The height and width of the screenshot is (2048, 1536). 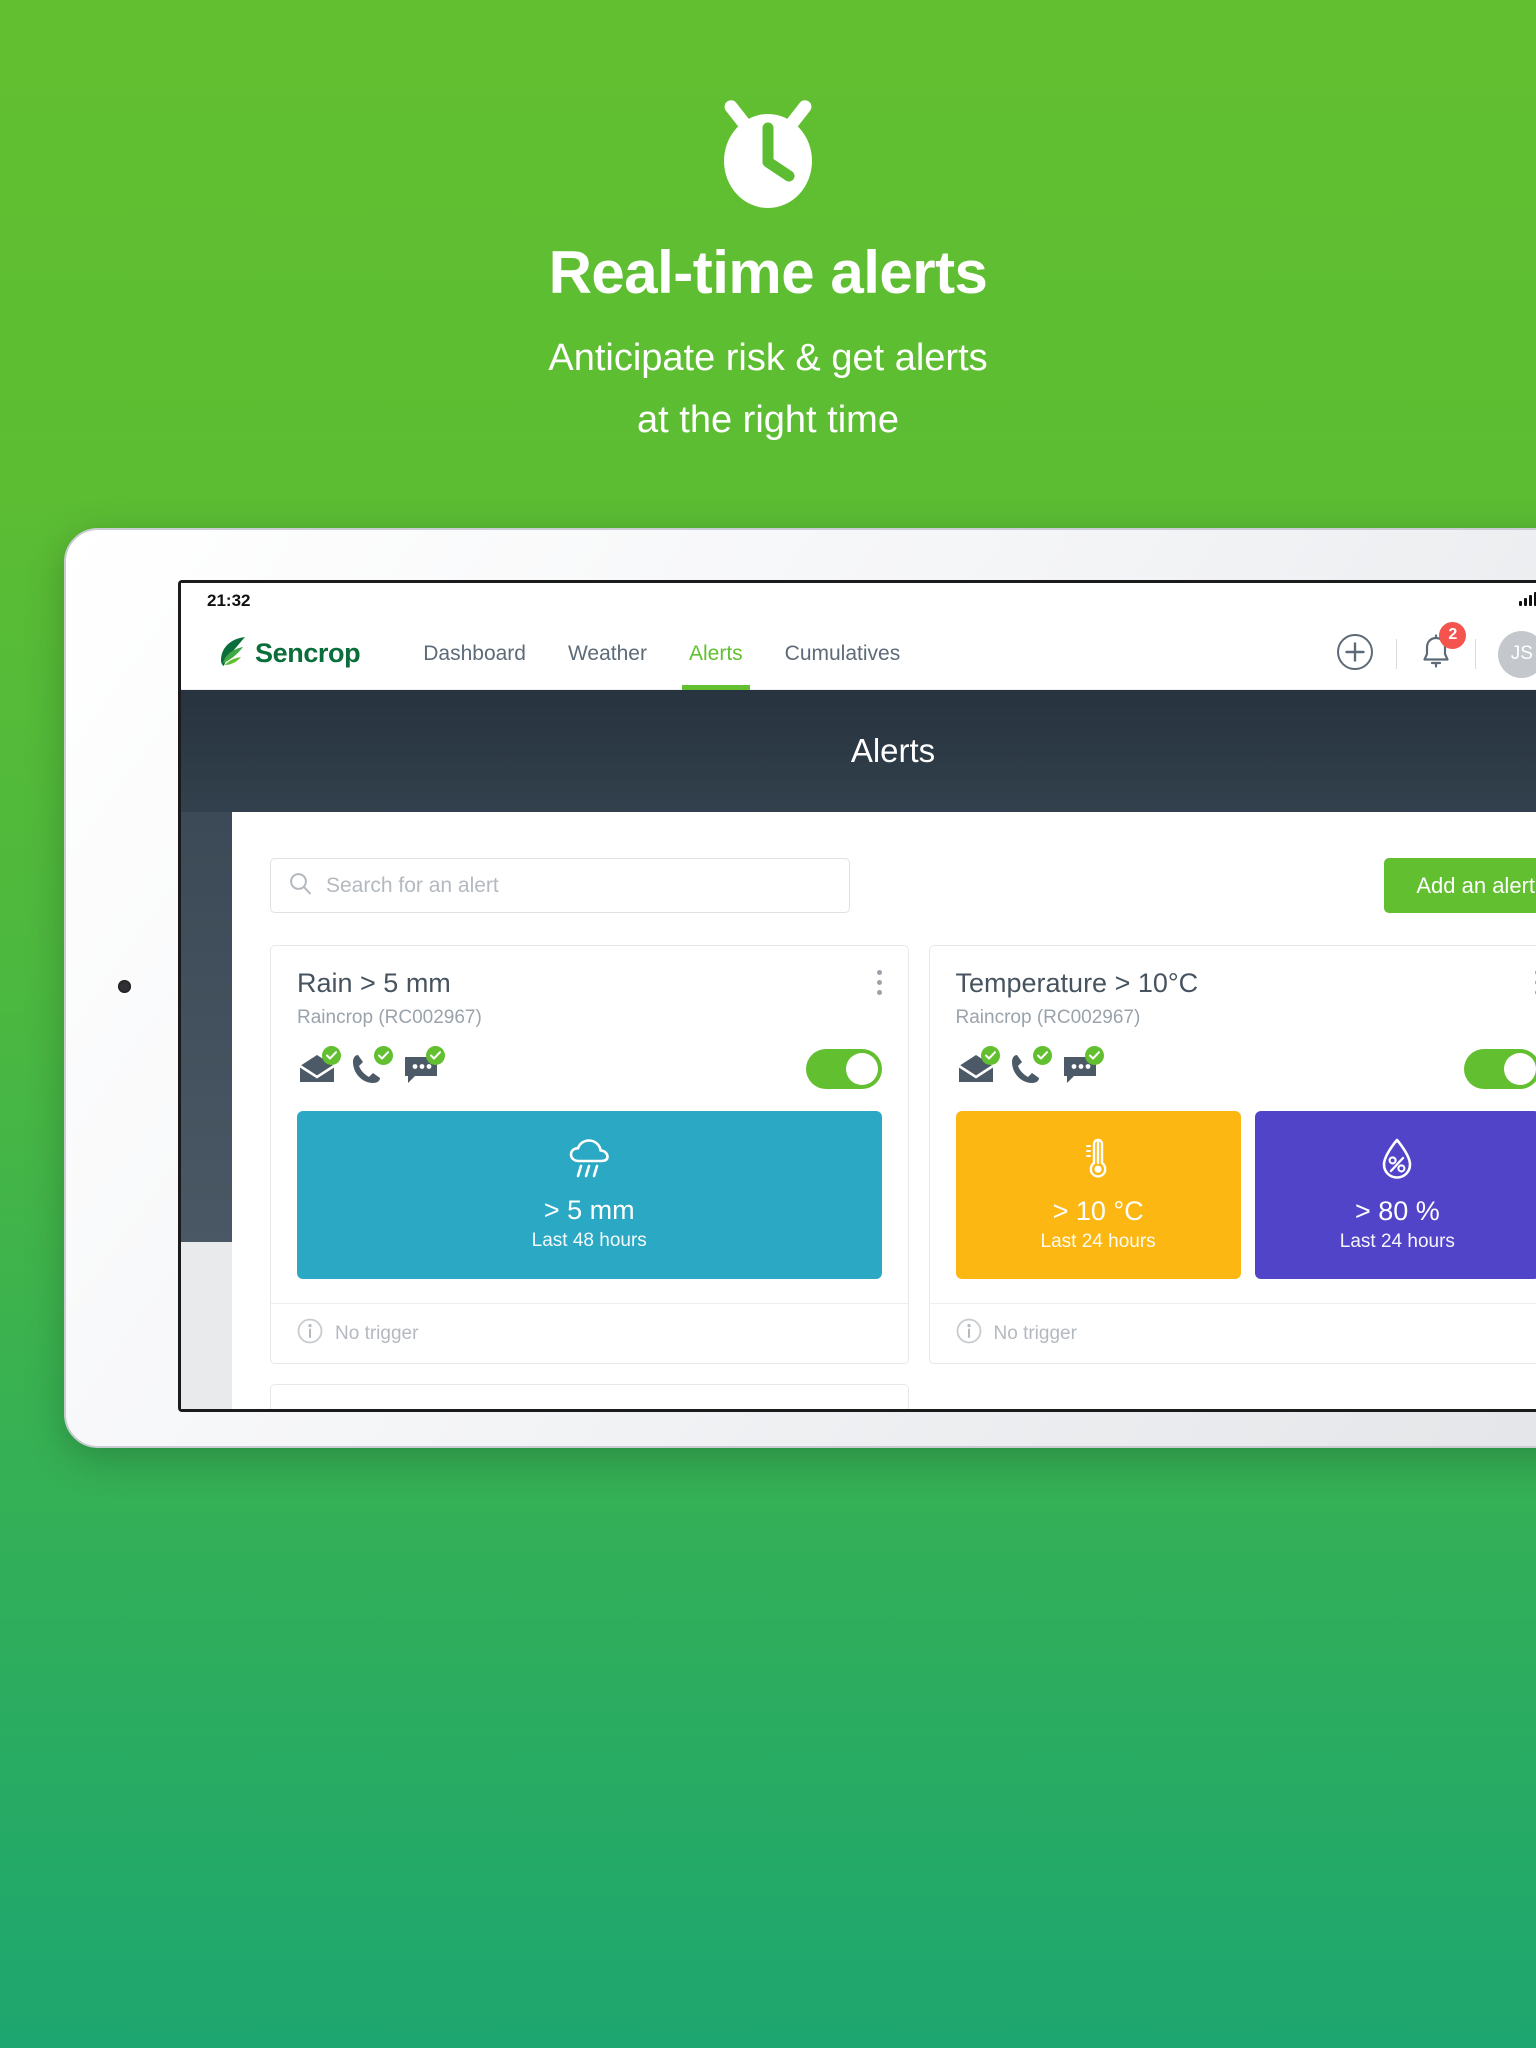 I want to click on alerts-toolbar: Search for an alert Add an alert, so click(x=884, y=885).